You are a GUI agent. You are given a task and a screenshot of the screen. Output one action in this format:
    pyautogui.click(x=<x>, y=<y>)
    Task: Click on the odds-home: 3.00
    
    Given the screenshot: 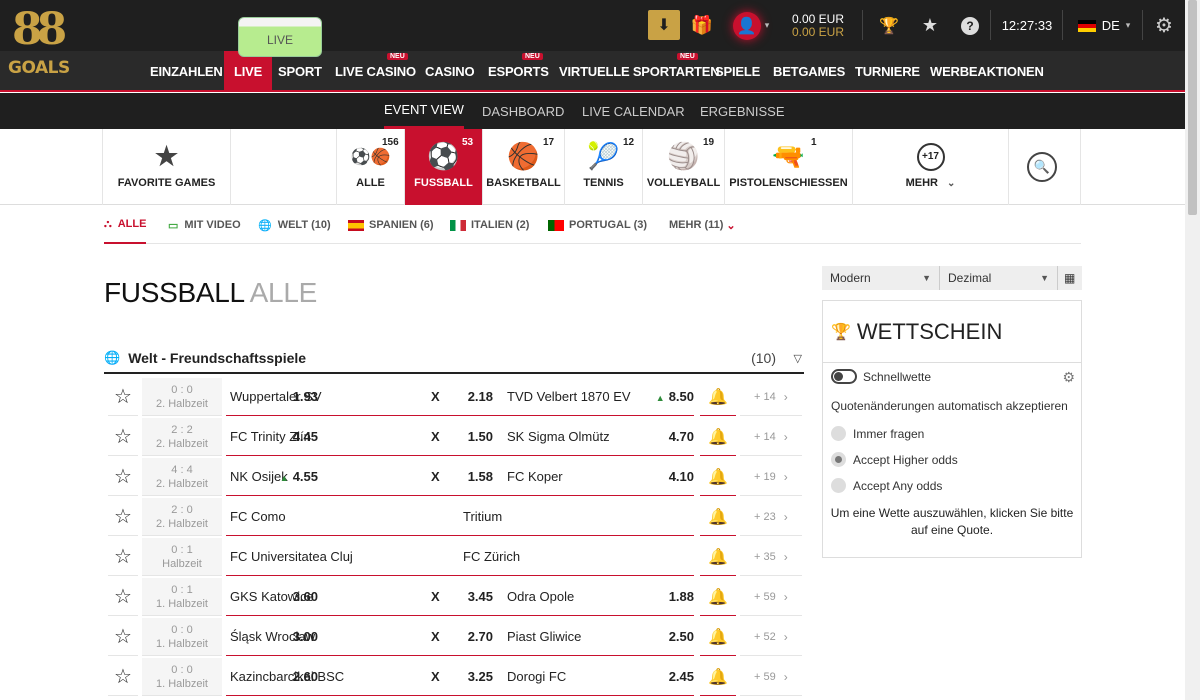 What is the action you would take?
    pyautogui.click(x=305, y=637)
    